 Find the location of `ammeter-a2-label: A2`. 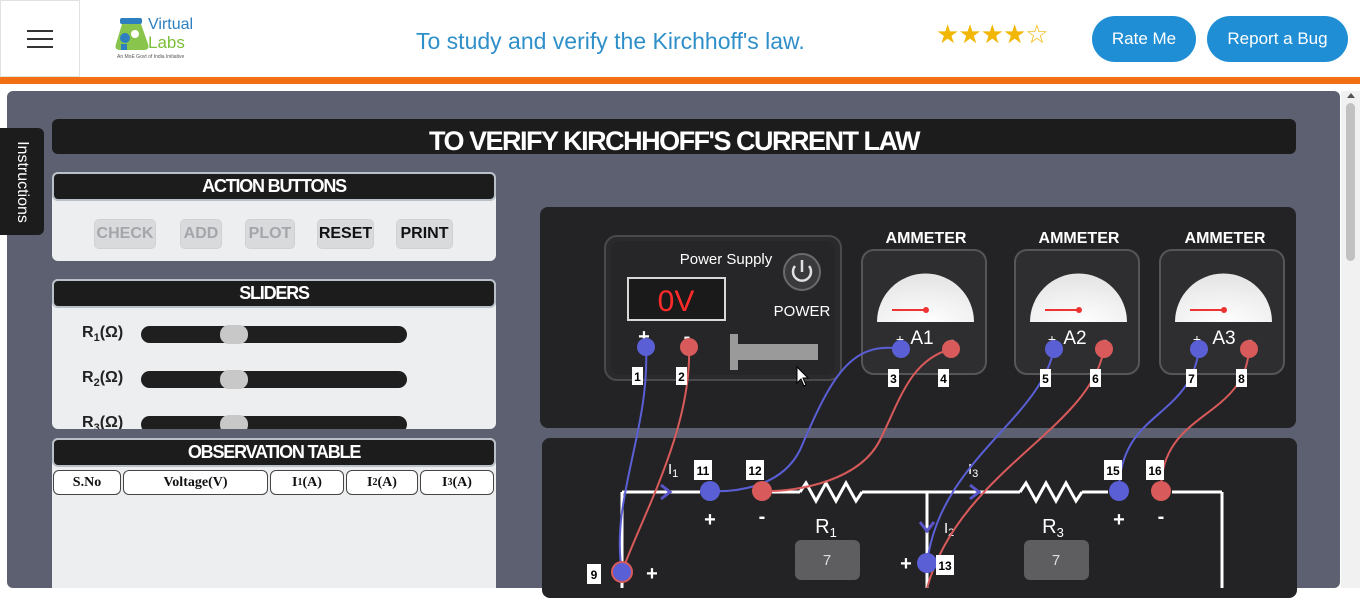

ammeter-a2-label: A2 is located at coordinates (1074, 338).